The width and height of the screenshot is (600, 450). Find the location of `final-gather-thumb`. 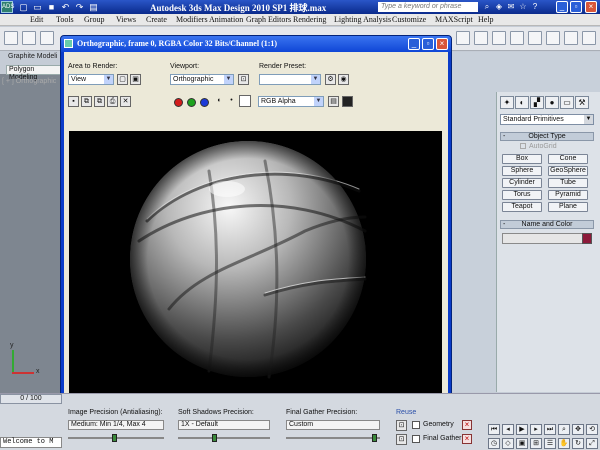

final-gather-thumb is located at coordinates (374, 438).